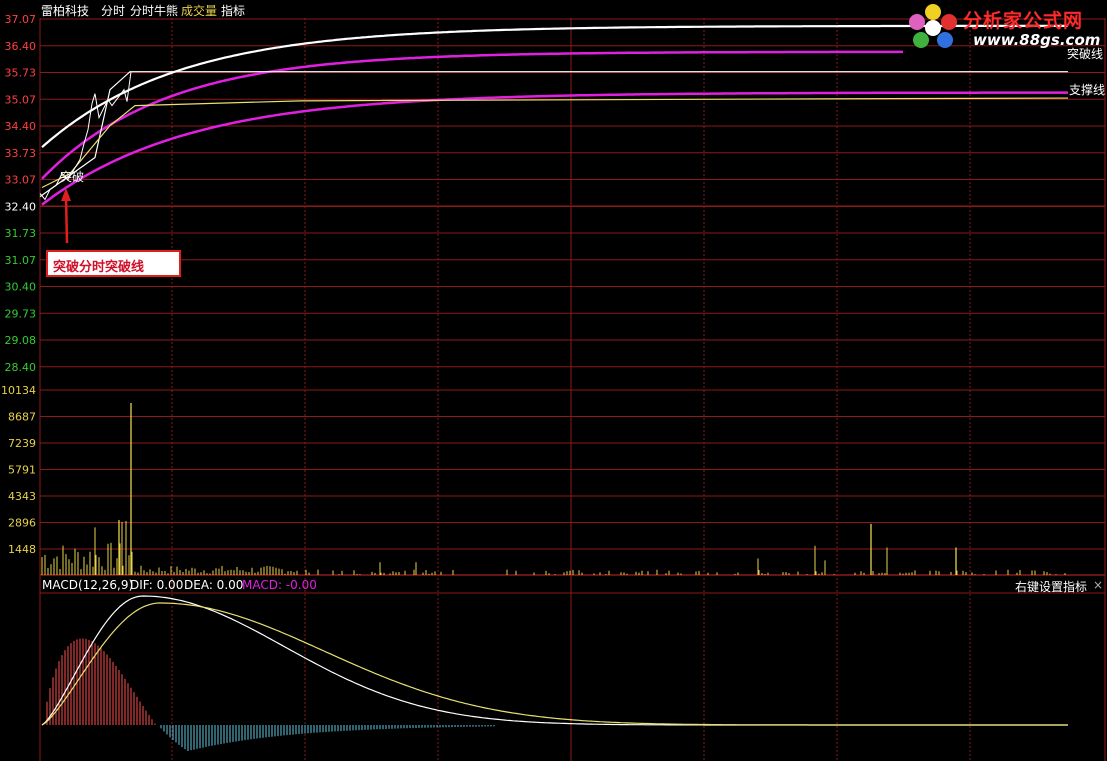  Describe the element at coordinates (450, 9) in the screenshot. I see `top-toolbar: 雷柏科技 分时 分时牛熊 成交量 指标` at that location.